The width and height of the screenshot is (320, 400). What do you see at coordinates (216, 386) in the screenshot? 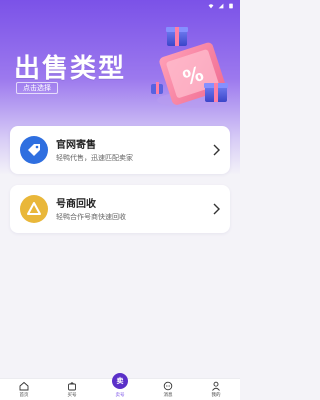
I see `user-icon` at bounding box center [216, 386].